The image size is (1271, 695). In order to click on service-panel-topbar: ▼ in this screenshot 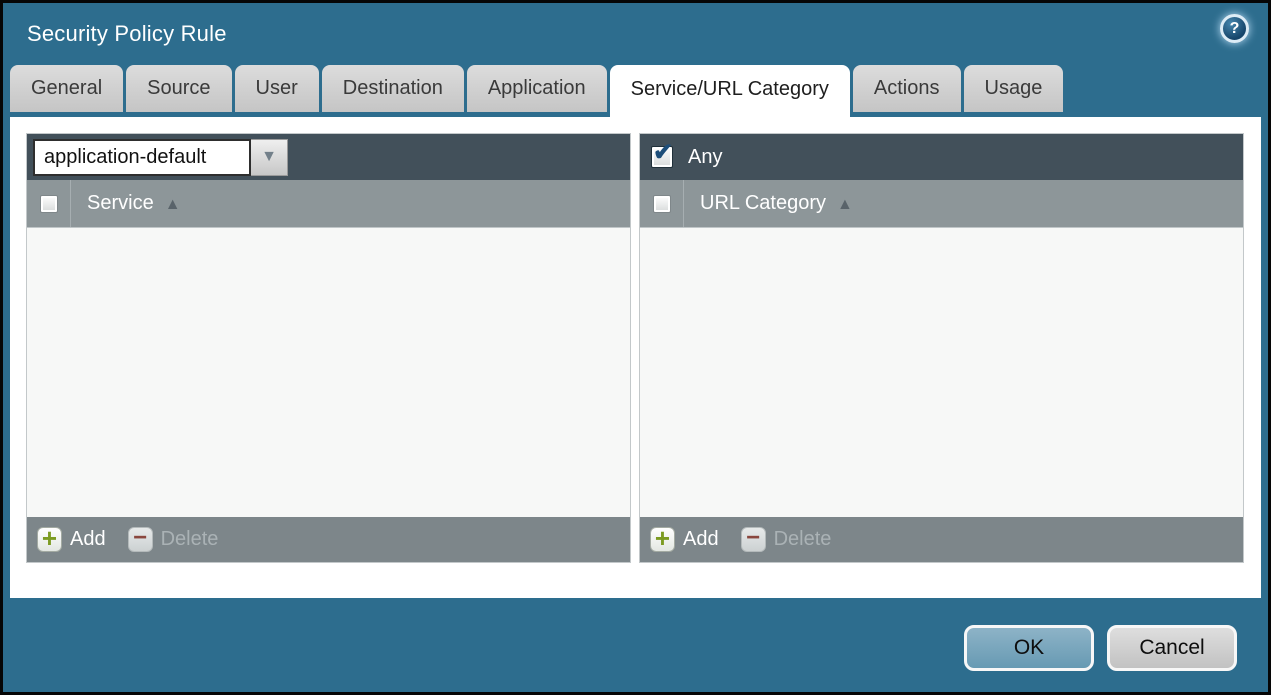, I will do `click(328, 157)`.